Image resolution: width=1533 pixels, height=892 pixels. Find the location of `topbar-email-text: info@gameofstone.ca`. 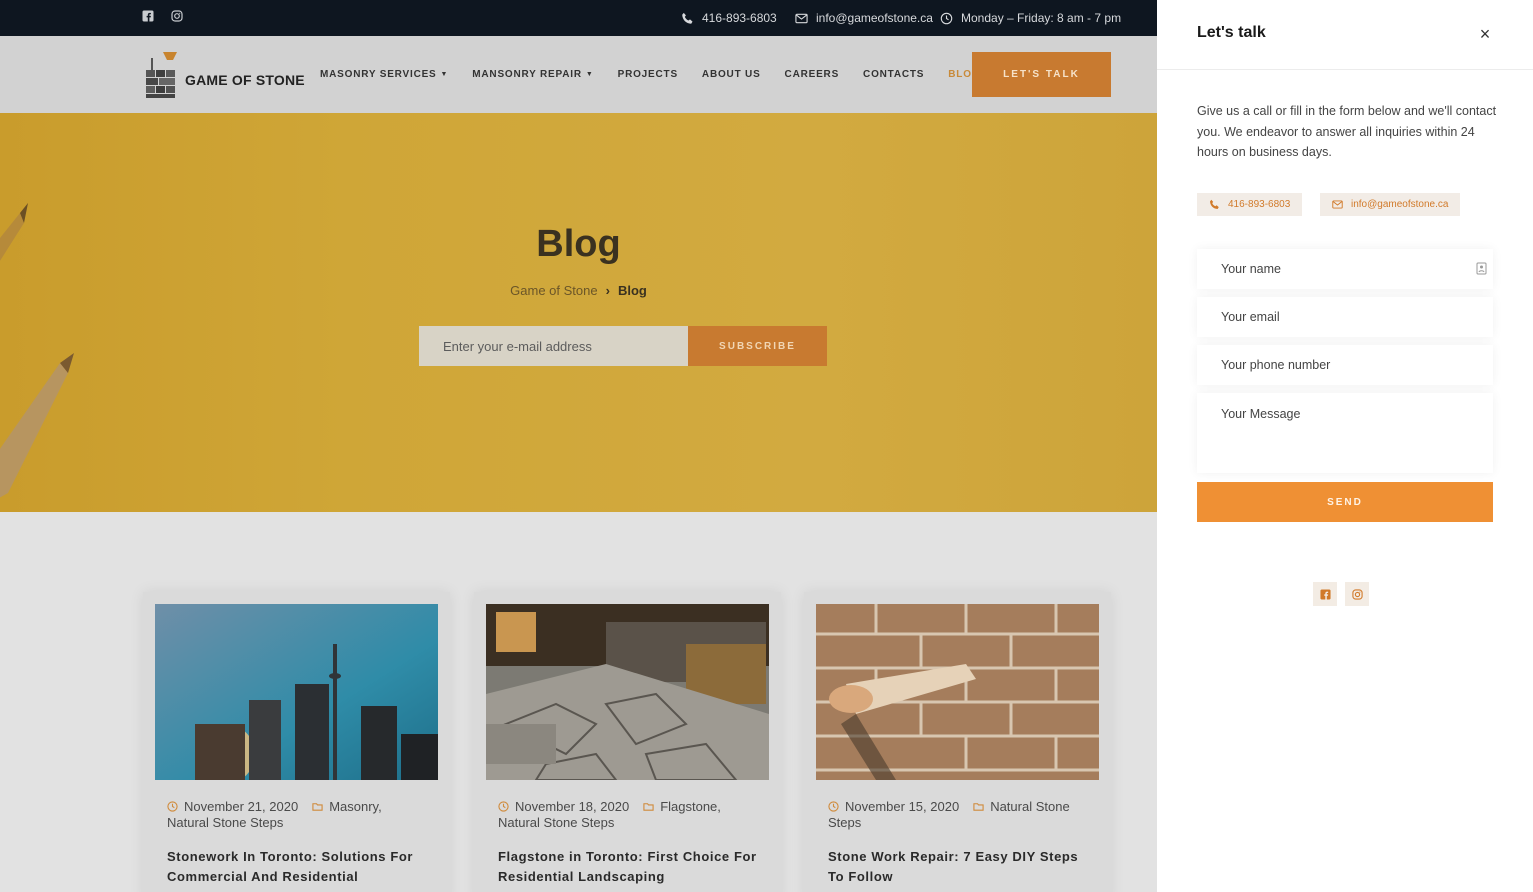

topbar-email-text: info@gameofstone.ca is located at coordinates (874, 18).